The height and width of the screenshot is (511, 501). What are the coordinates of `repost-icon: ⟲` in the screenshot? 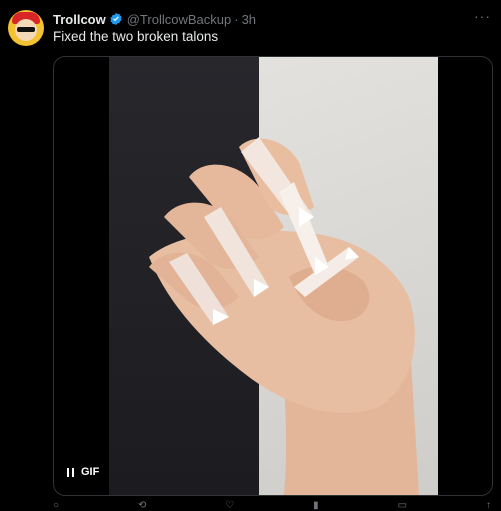 It's located at (142, 505).